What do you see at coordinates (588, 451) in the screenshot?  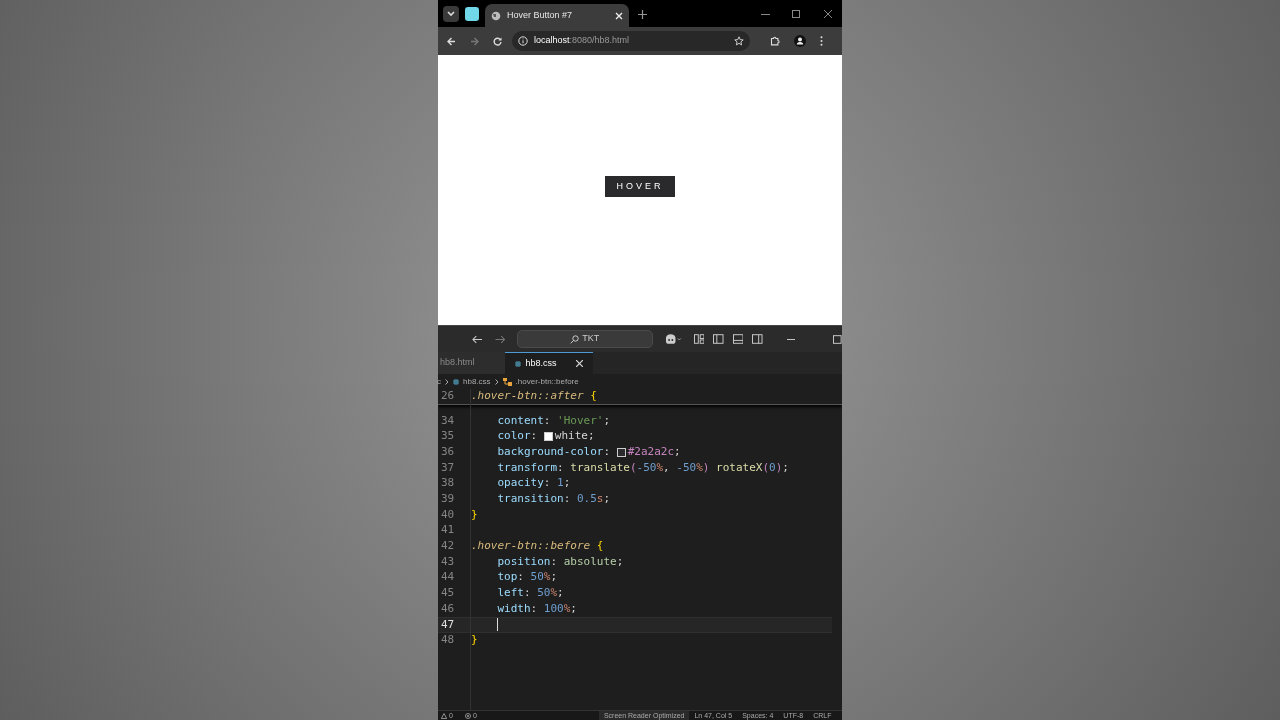 I see `code-line: background-color: #2a2a2c;` at bounding box center [588, 451].